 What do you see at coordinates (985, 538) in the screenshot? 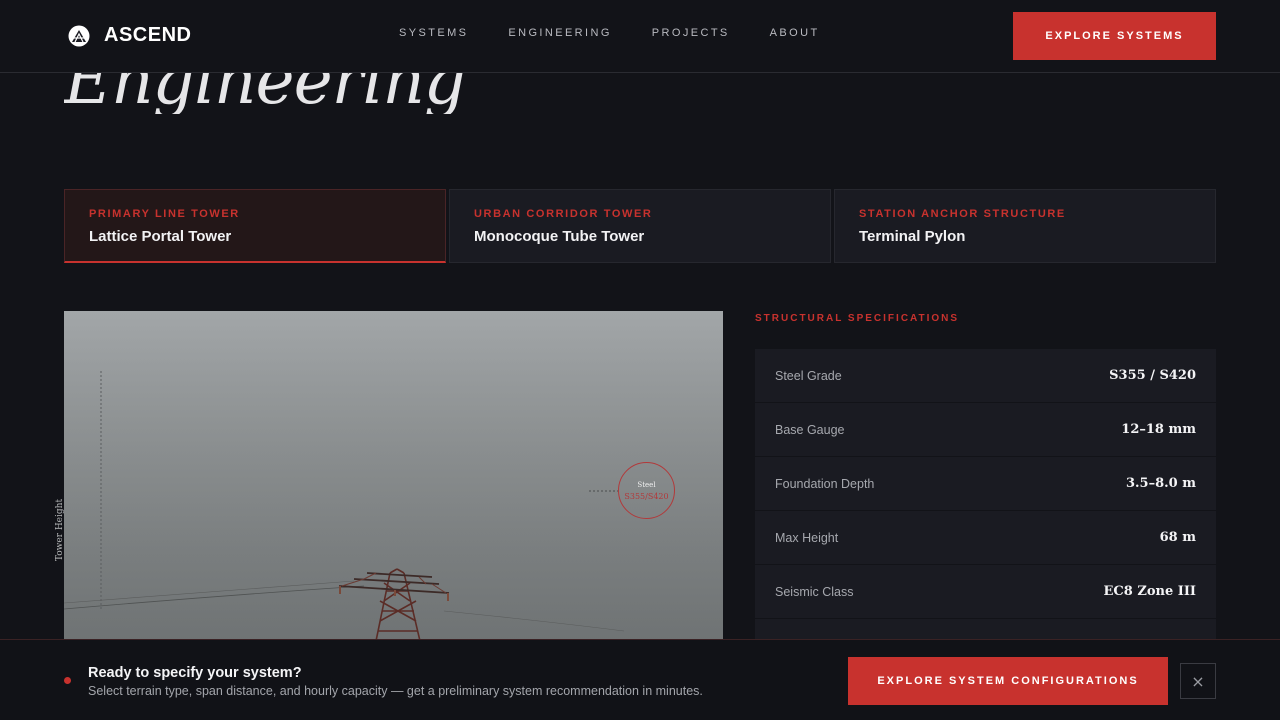
I see `spec-row-max-height: Max Height 68 m` at bounding box center [985, 538].